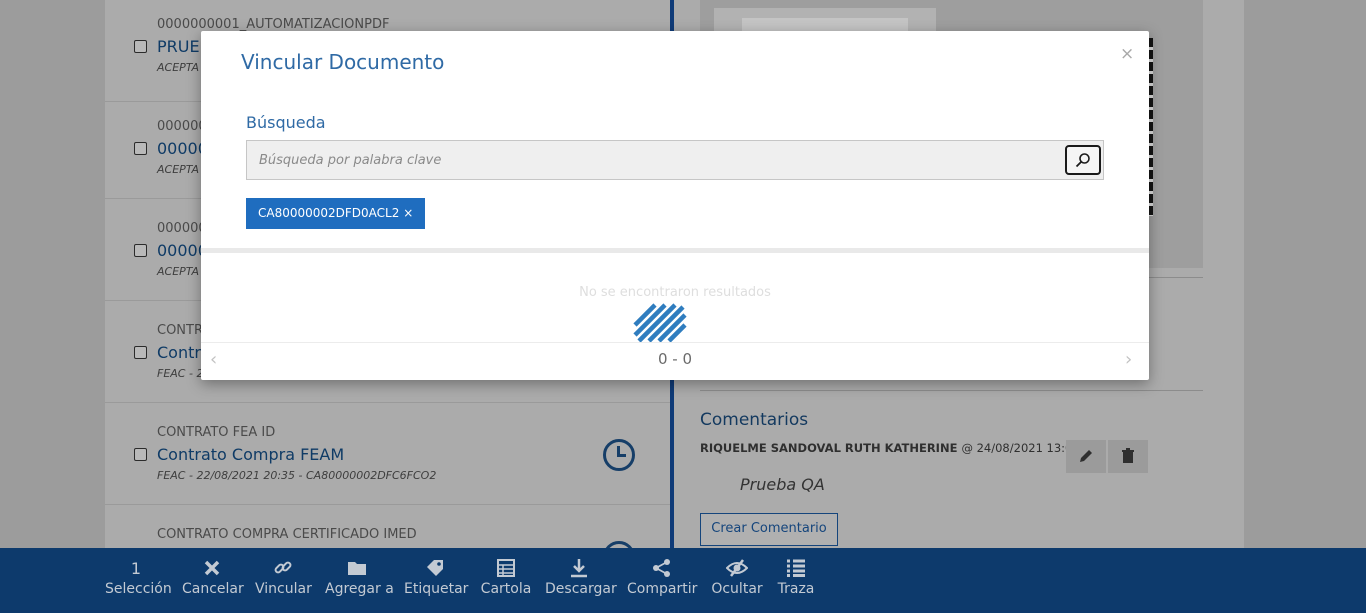 The height and width of the screenshot is (613, 1366). Describe the element at coordinates (283, 589) in the screenshot. I see `toolbar-label: Vincular` at that location.